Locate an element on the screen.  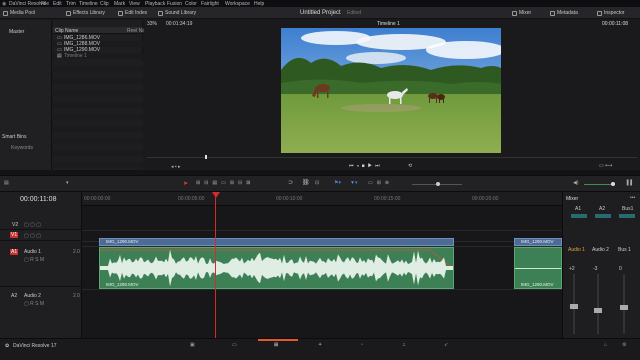
channel-eq-bus1 is located at coordinates (627, 216).